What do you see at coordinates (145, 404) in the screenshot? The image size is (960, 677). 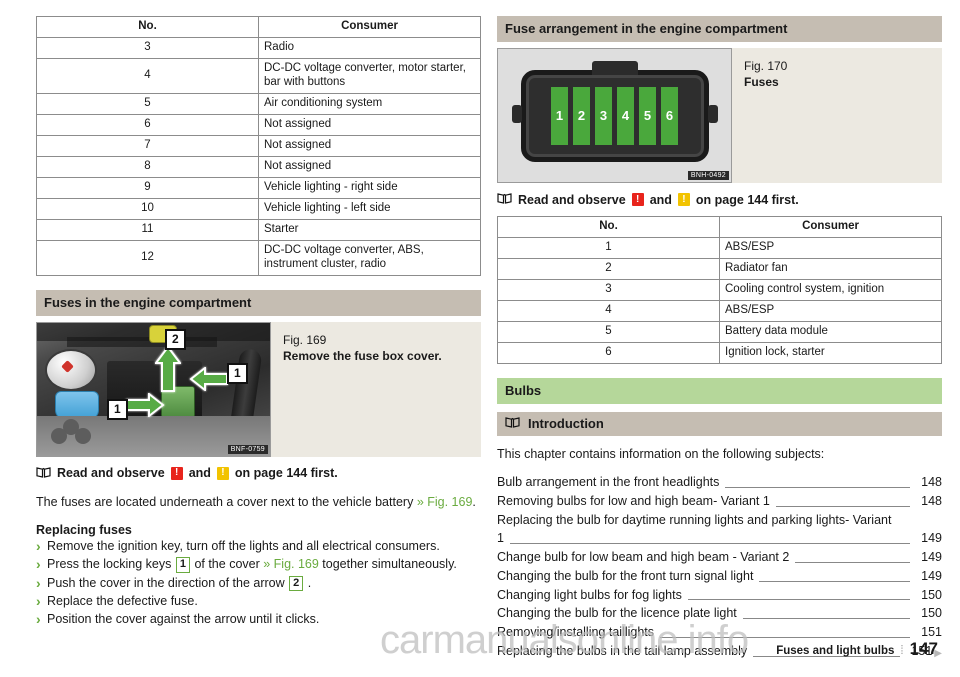 I see `arrow-right-icon` at bounding box center [145, 404].